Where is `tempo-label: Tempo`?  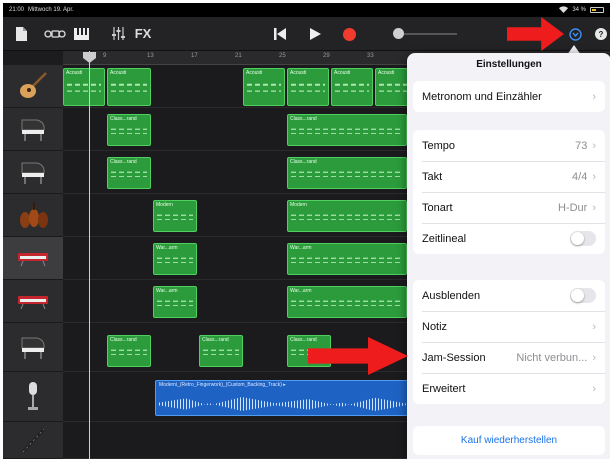
tempo-label: Tempo is located at coordinates (439, 145).